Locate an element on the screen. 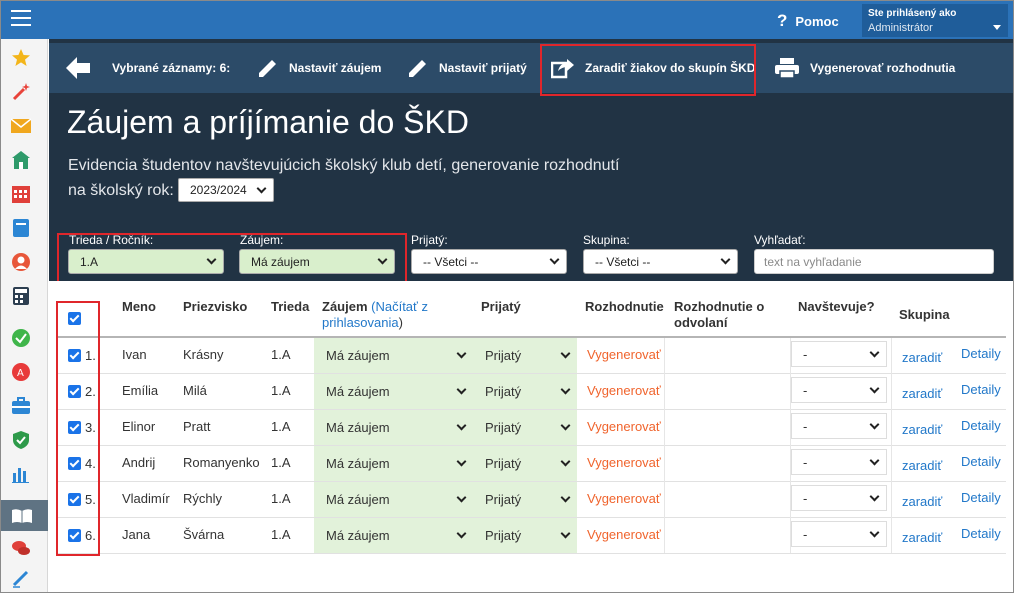 The image size is (1014, 593). accepted-filter-select: -- Všetci -- is located at coordinates (489, 261).